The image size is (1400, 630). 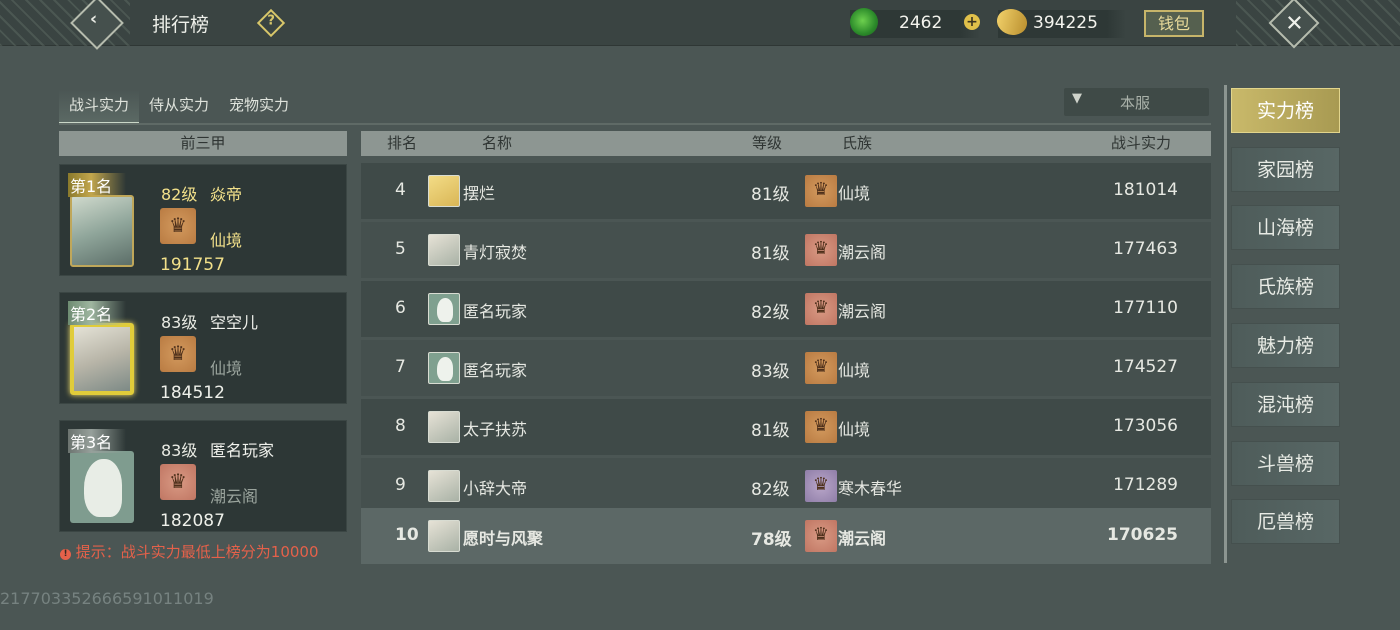 I want to click on row-name: 摆烂, so click(x=479, y=193).